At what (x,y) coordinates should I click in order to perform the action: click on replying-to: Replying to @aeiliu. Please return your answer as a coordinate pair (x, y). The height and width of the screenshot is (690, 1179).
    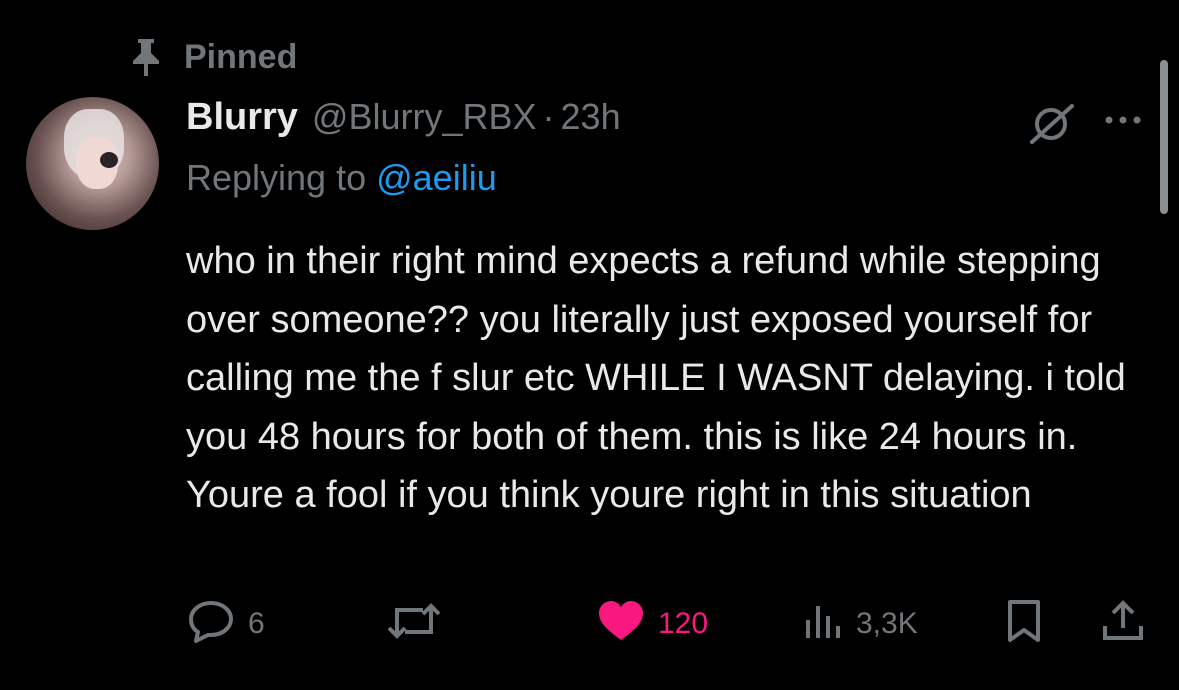
    Looking at the image, I should click on (341, 178).